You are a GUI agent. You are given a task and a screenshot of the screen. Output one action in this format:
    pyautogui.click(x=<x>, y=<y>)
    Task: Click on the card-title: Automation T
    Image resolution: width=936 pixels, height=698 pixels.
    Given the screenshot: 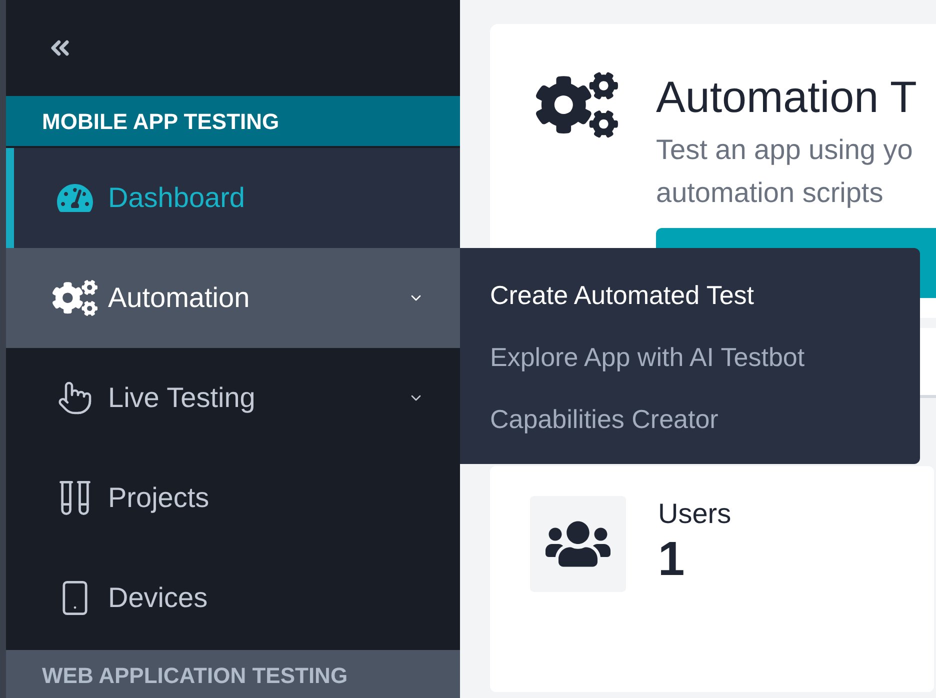 What is the action you would take?
    pyautogui.click(x=787, y=98)
    